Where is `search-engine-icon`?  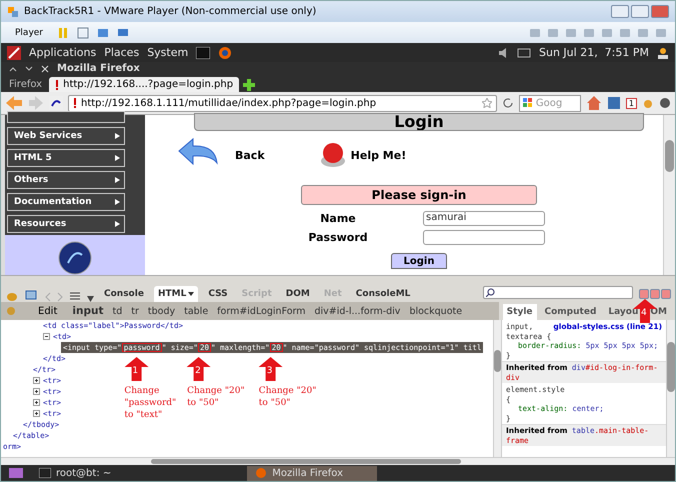 search-engine-icon is located at coordinates (527, 103).